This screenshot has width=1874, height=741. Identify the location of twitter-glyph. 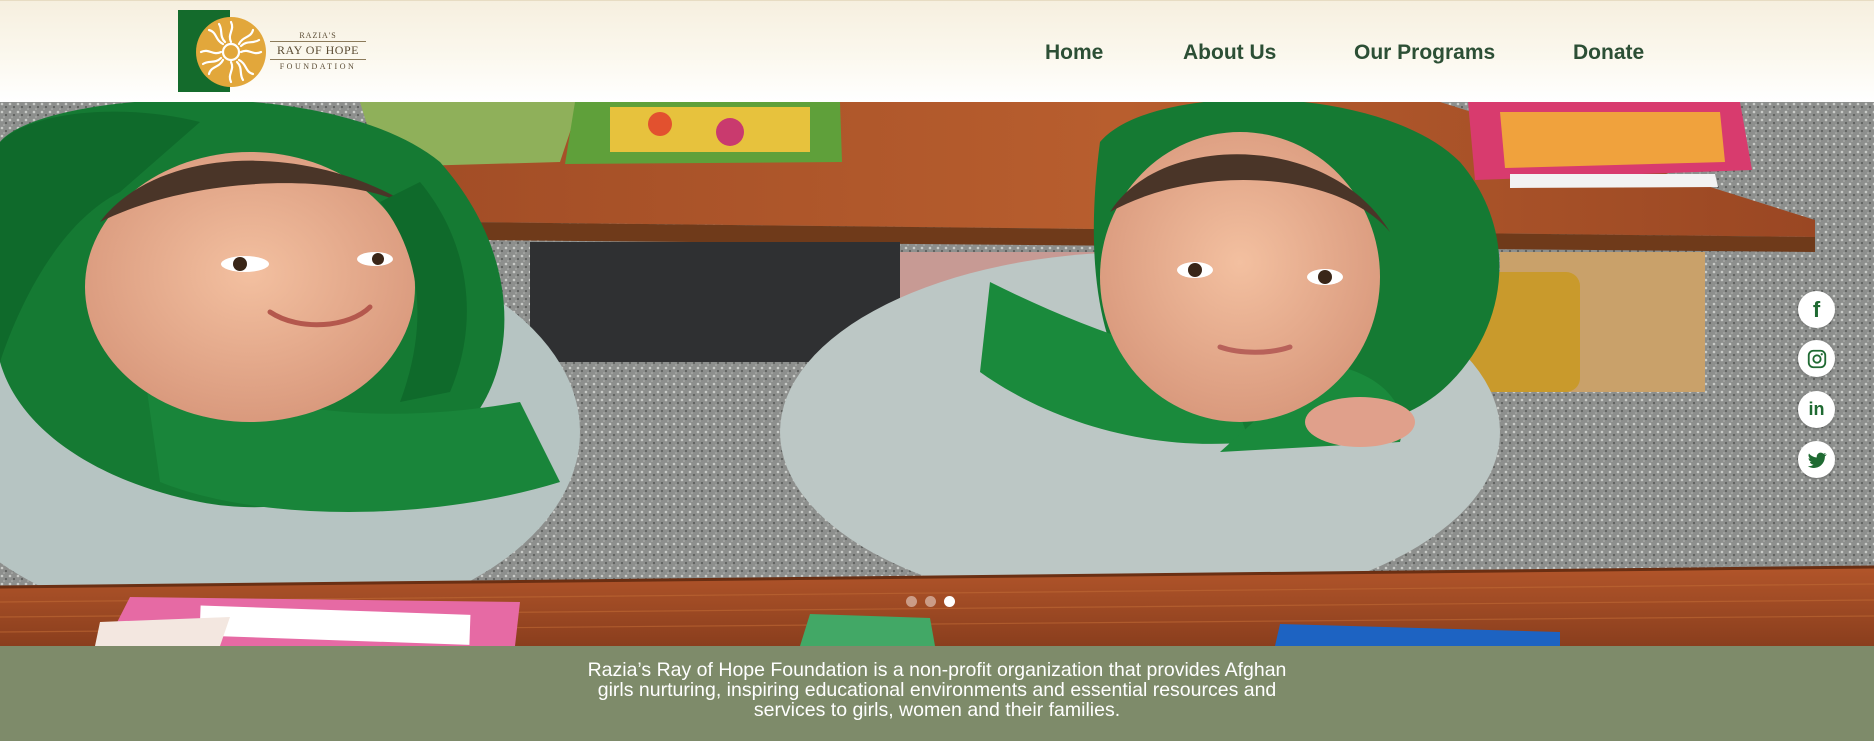
(1817, 460).